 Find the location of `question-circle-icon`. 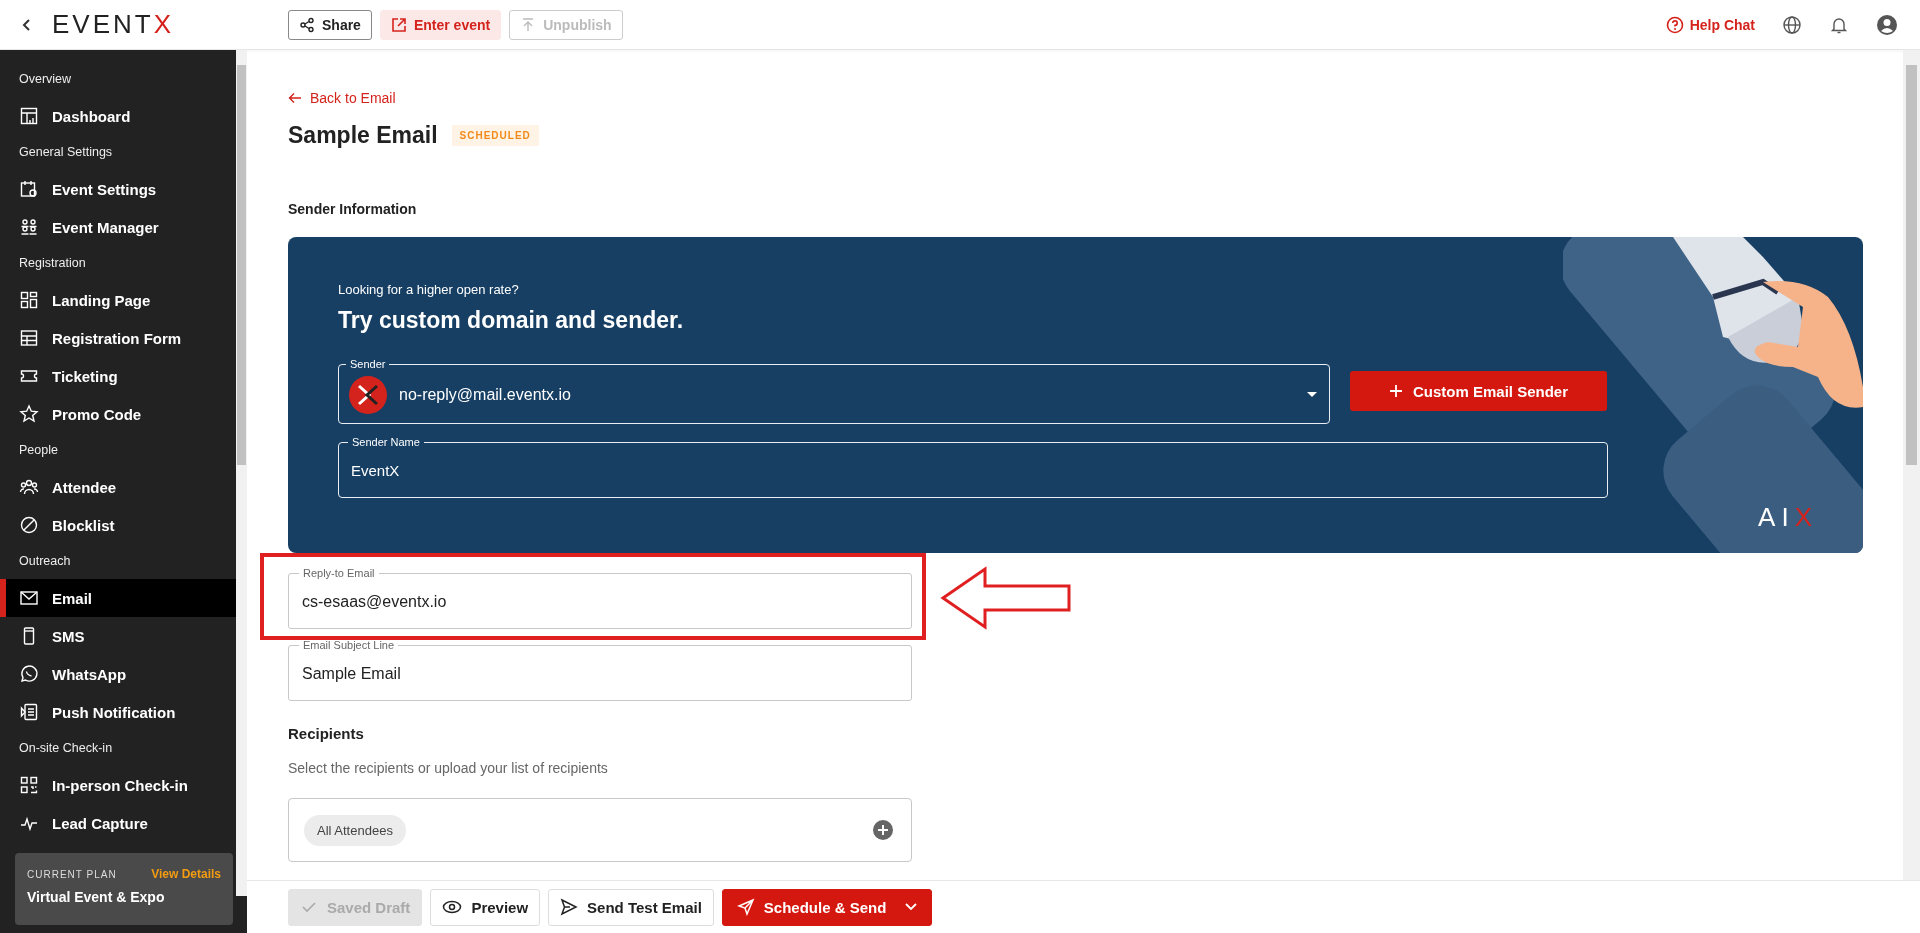

question-circle-icon is located at coordinates (1674, 24).